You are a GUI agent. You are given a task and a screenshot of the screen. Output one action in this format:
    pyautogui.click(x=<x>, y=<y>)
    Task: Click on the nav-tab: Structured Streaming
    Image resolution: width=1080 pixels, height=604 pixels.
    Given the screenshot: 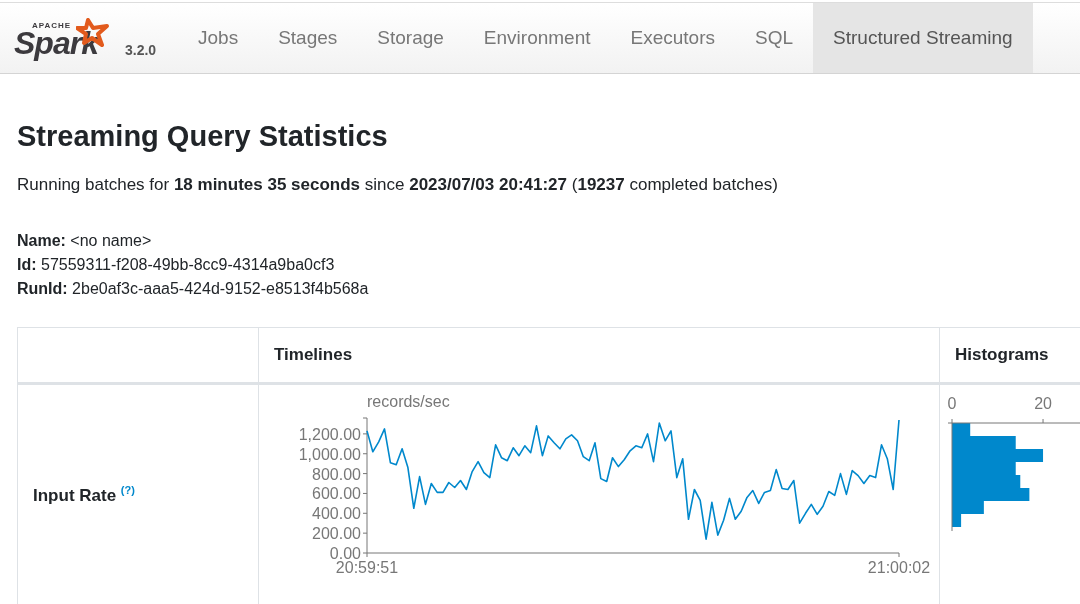 What is the action you would take?
    pyautogui.click(x=923, y=38)
    